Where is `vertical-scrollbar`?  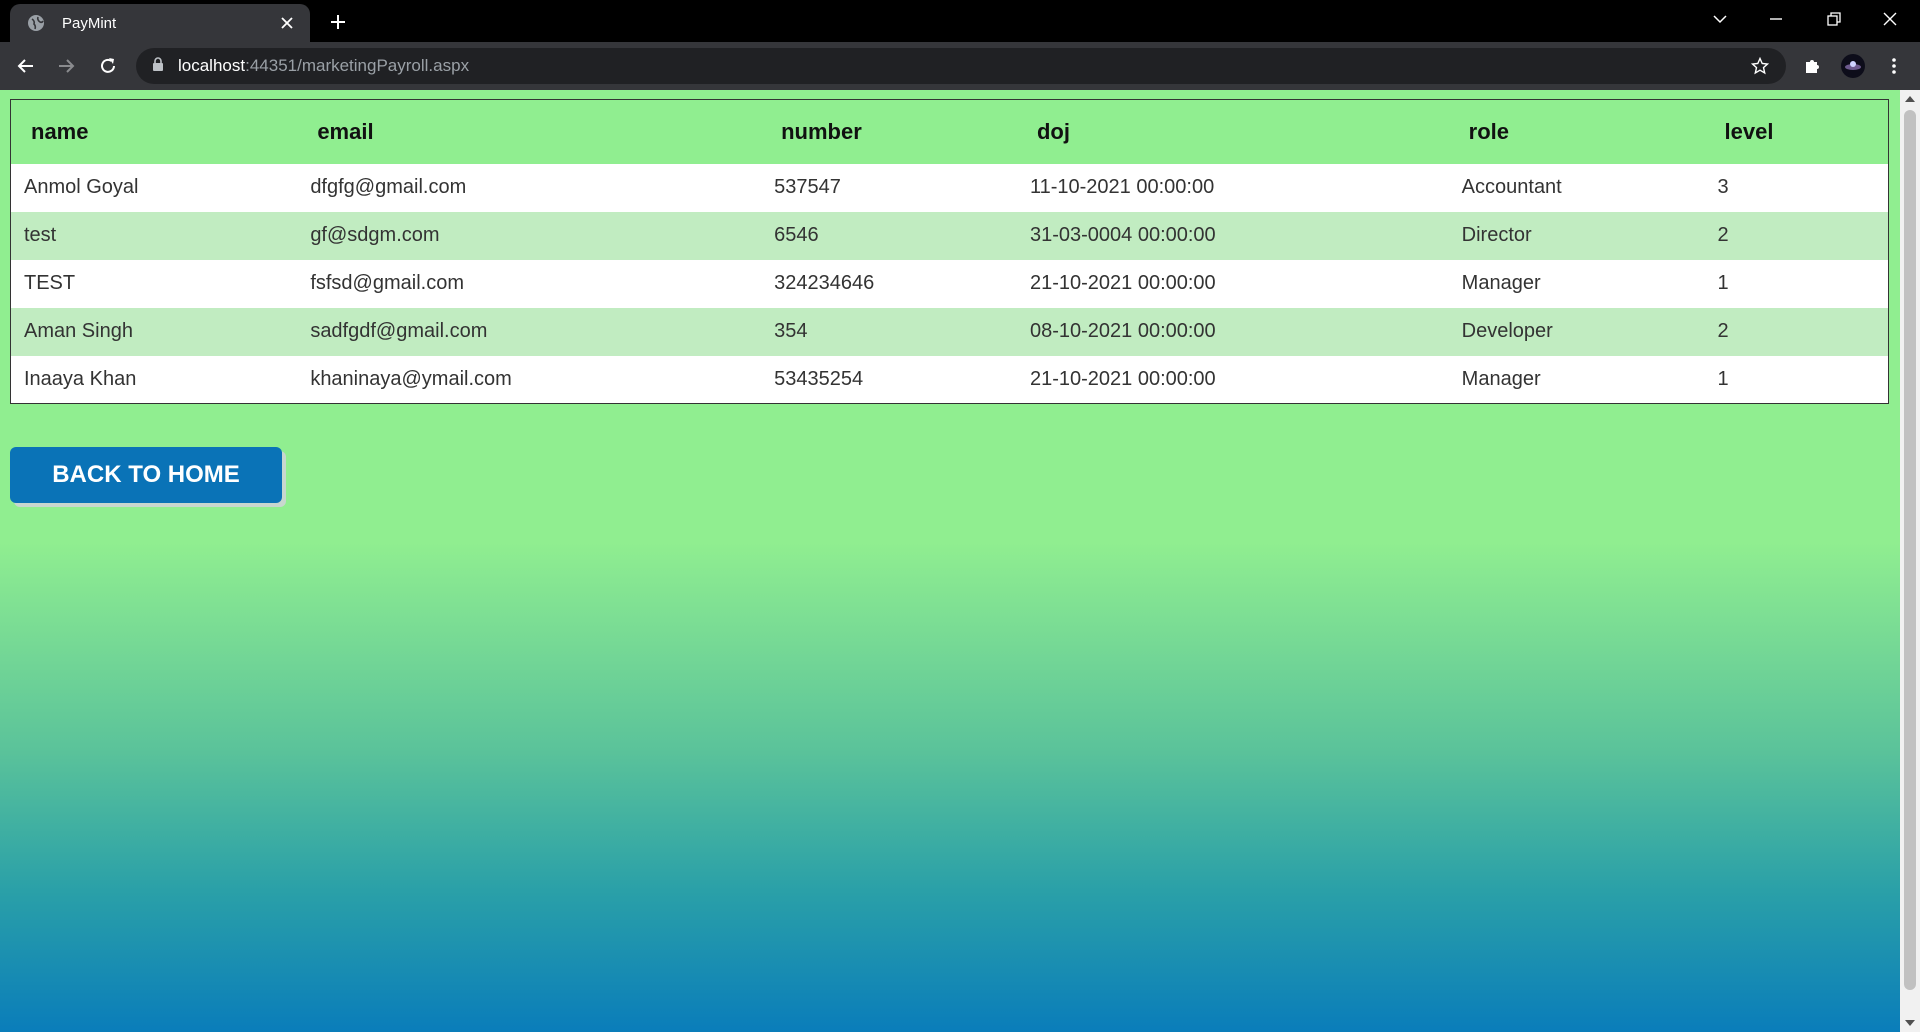
vertical-scrollbar is located at coordinates (1910, 561).